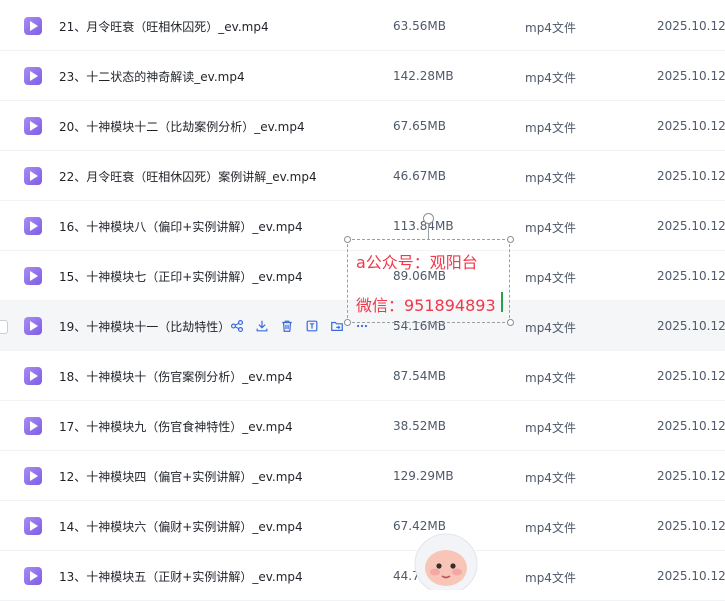 The height and width of the screenshot is (601, 725). Describe the element at coordinates (181, 526) in the screenshot. I see `file-name: 14、十神模块六（偏财+实例讲解）_ev.mp4` at that location.